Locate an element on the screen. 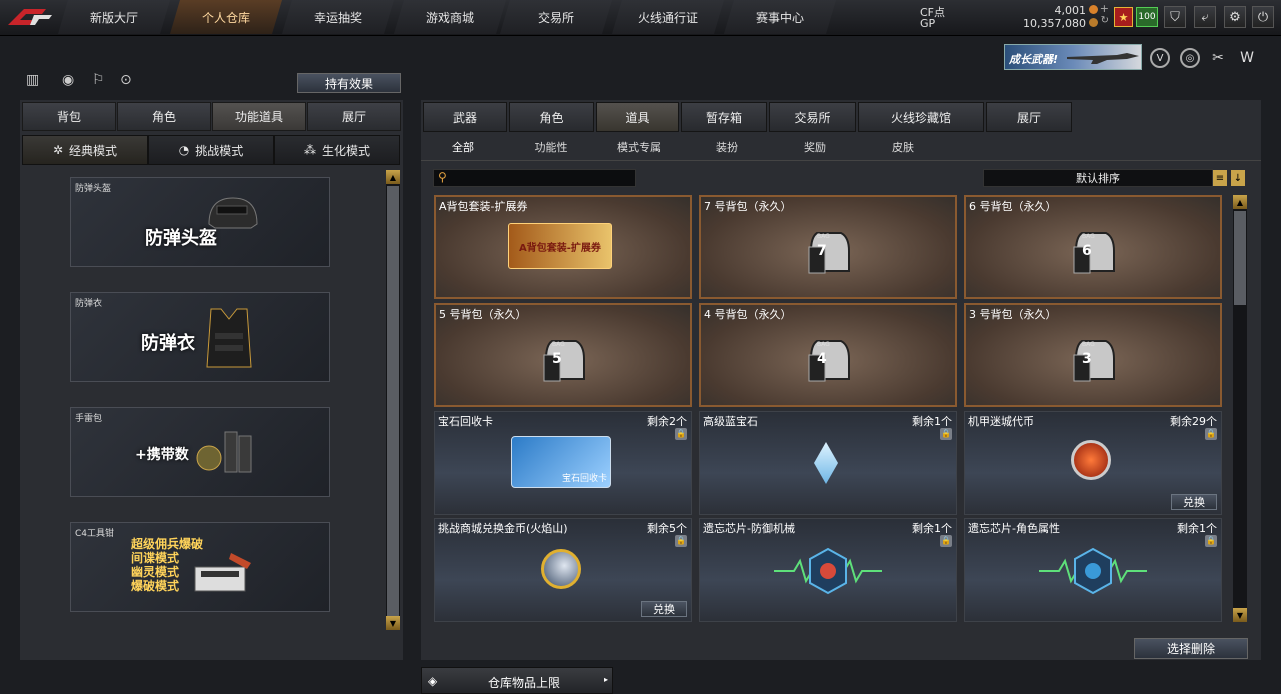 Image resolution: width=1281 pixels, height=694 pixels. w-logo-icon: W is located at coordinates (1247, 58).